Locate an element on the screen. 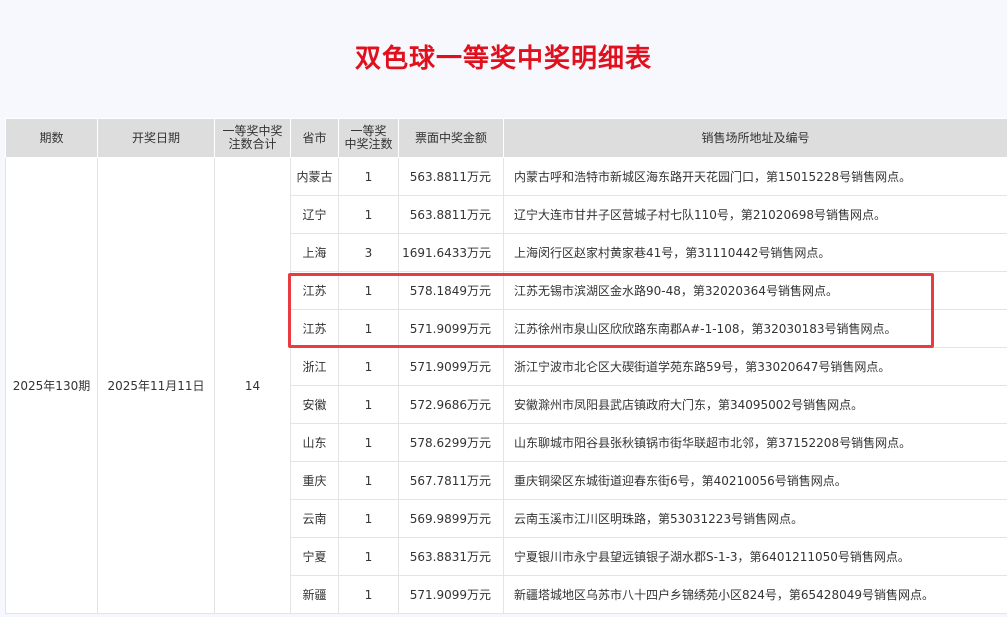 The image size is (1007, 617). address-cell: 山东聊城市阳谷县张秋镇锅市街华联超市北邻，第37152208号销售网点。 is located at coordinates (755, 442).